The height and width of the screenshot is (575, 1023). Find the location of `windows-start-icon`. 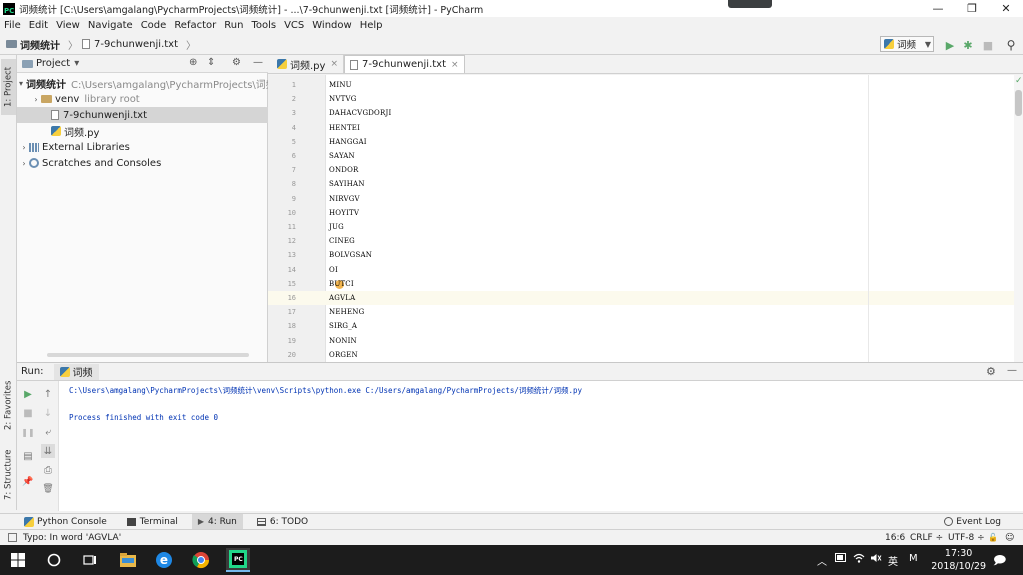

windows-start-icon is located at coordinates (18, 560).